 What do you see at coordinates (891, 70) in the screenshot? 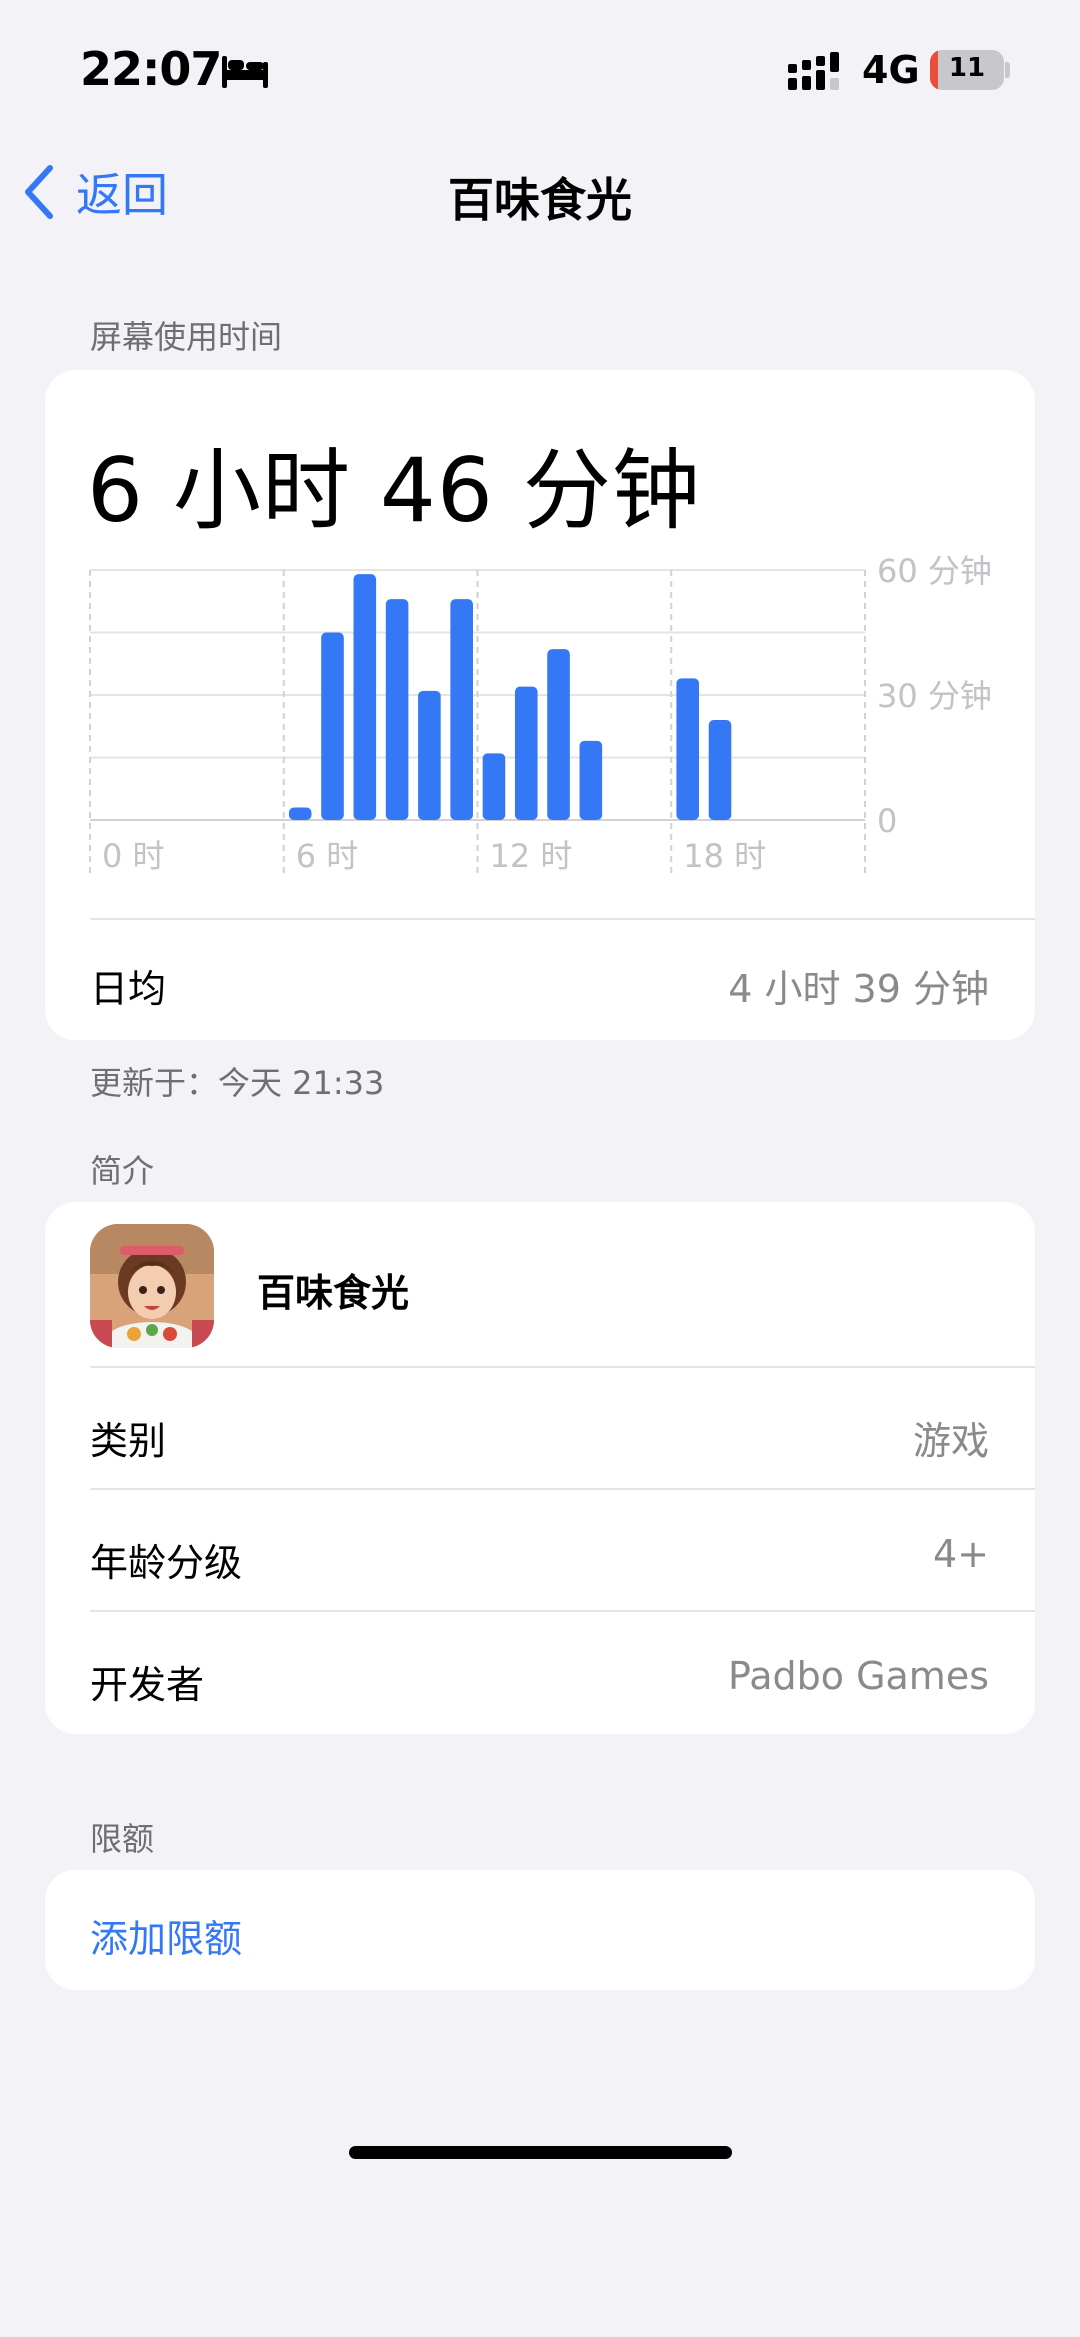
I see `network-type: 4G` at bounding box center [891, 70].